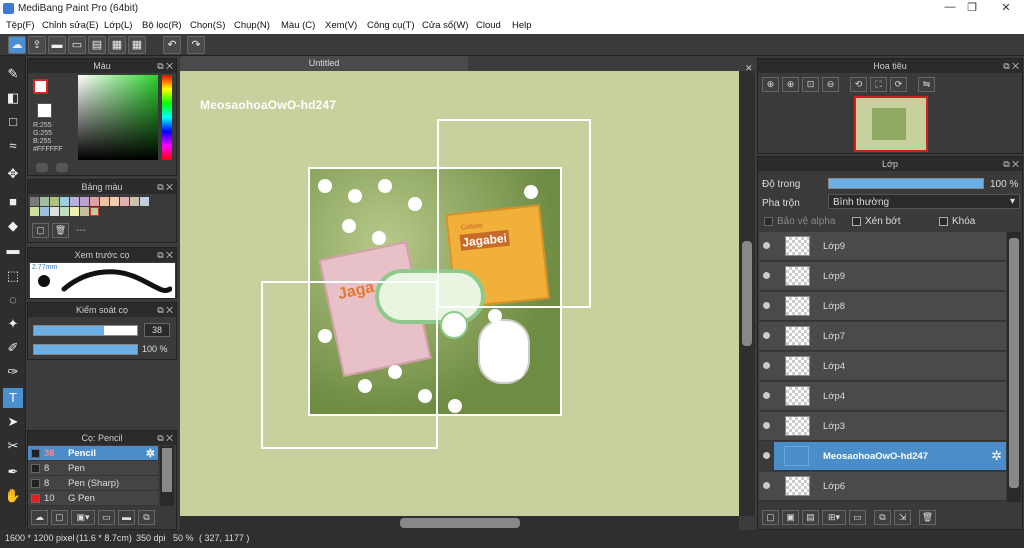 This screenshot has width=1024, height=548. What do you see at coordinates (146, 517) in the screenshot?
I see `duplicate-brush-icon: ⧉` at bounding box center [146, 517].